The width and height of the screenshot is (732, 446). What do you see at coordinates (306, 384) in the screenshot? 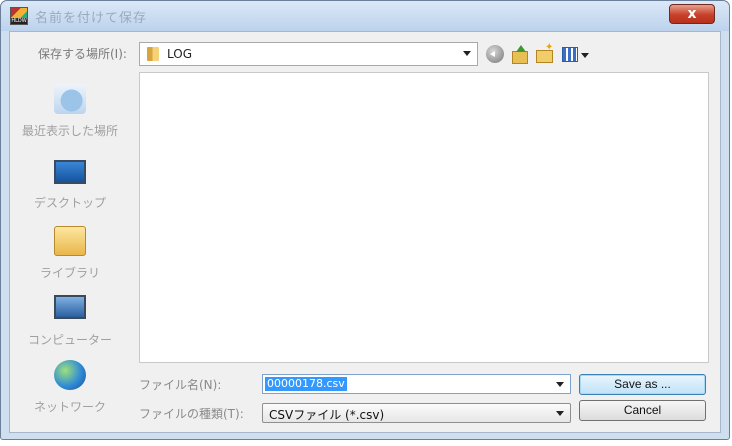
I see `filename-value: 00000178.csv` at bounding box center [306, 384].